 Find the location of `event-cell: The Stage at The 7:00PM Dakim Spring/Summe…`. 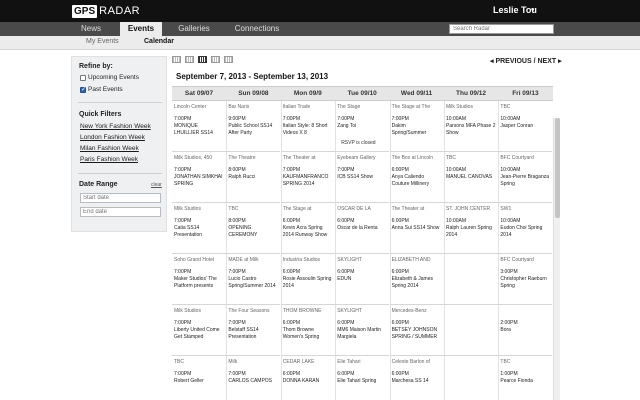

event-cell: The Stage at The 7:00PM Dakim Spring/Summe… is located at coordinates (416, 126).